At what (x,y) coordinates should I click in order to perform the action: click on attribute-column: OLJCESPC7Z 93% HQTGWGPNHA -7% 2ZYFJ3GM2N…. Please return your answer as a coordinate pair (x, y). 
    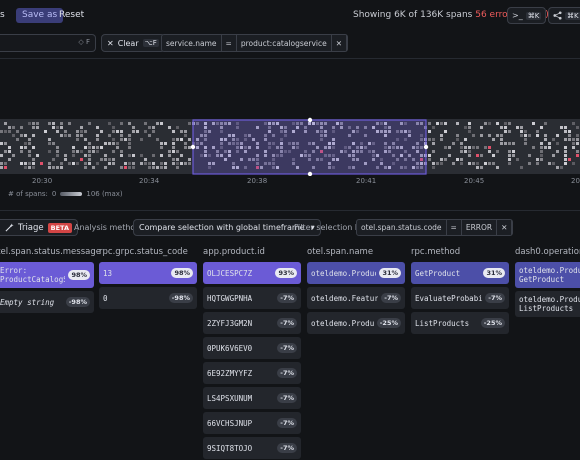
    Looking at the image, I should click on (252, 361).